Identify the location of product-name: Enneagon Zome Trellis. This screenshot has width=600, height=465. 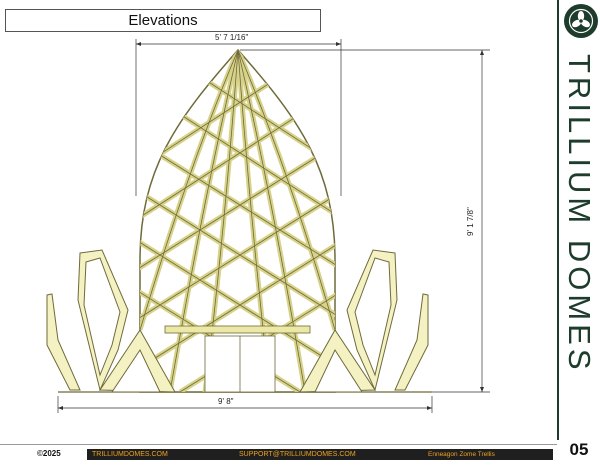
(461, 454).